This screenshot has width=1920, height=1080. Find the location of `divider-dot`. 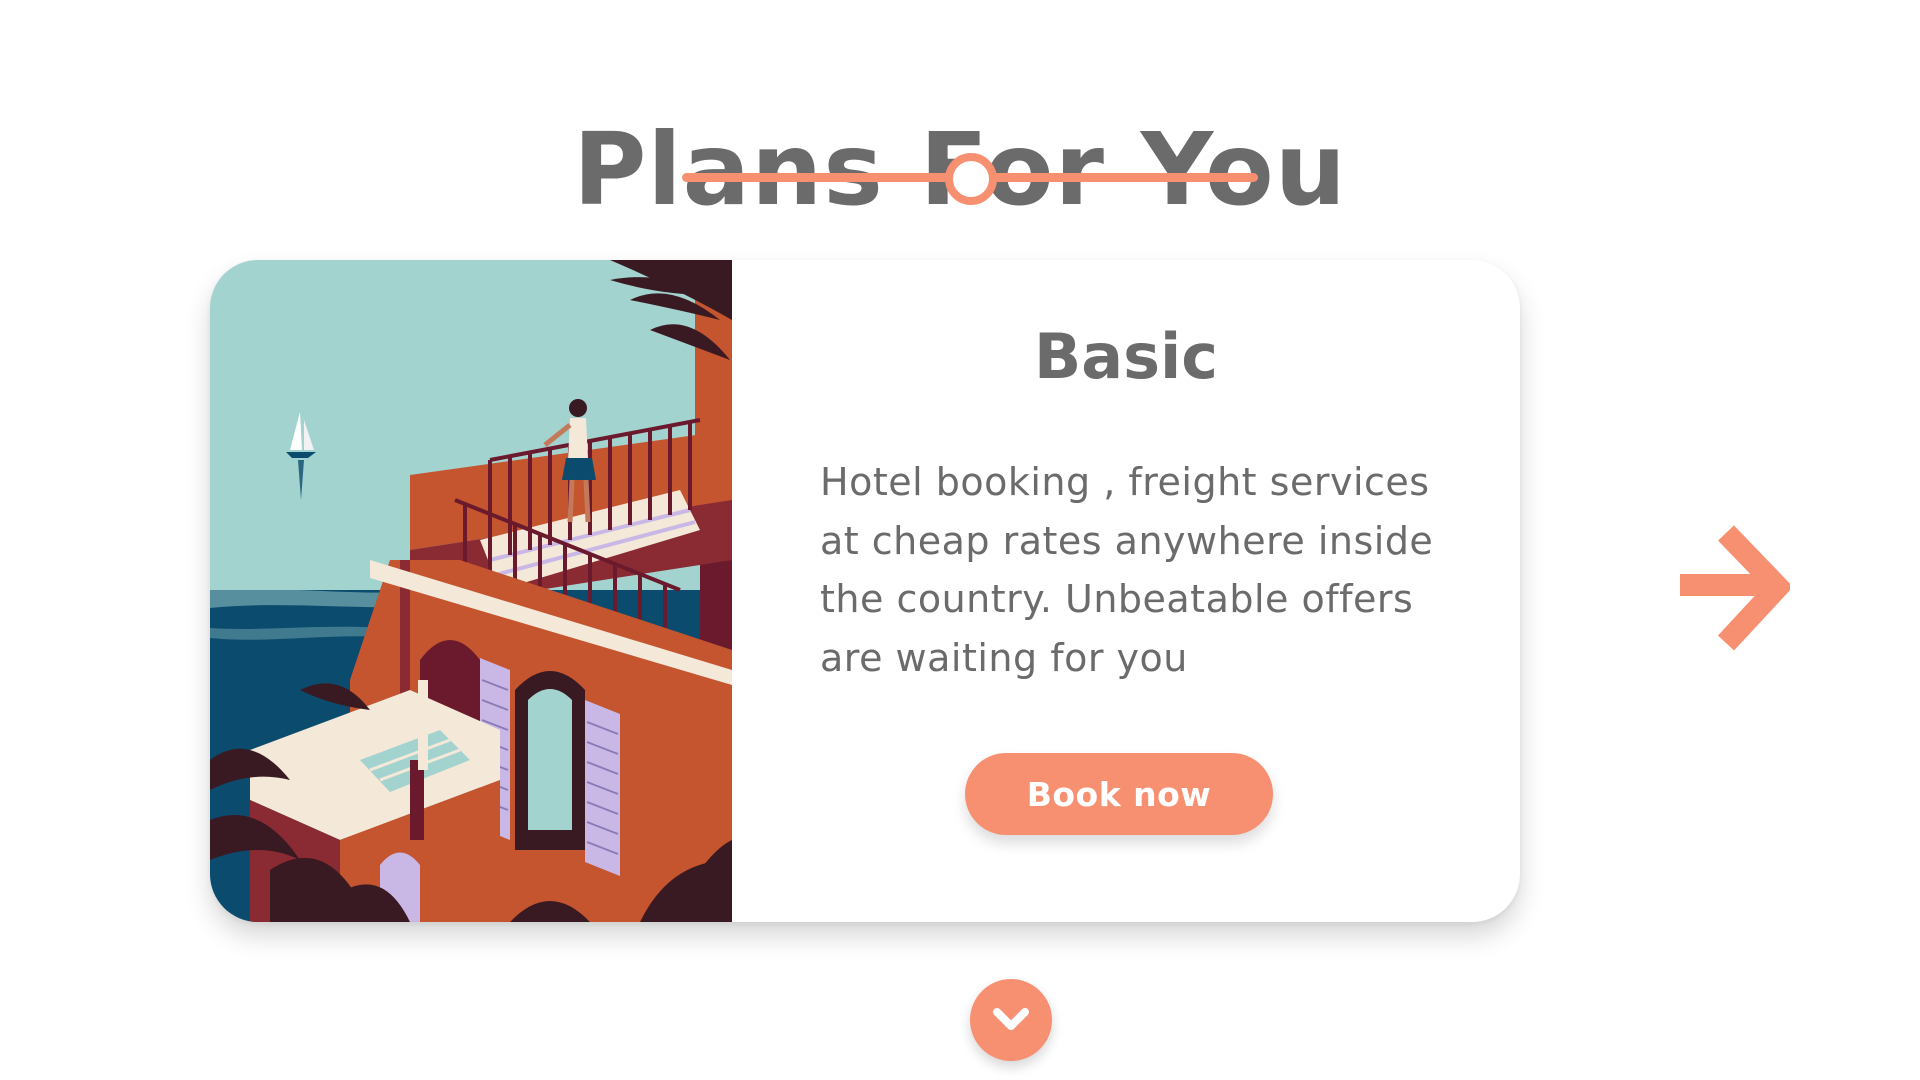

divider-dot is located at coordinates (971, 179).